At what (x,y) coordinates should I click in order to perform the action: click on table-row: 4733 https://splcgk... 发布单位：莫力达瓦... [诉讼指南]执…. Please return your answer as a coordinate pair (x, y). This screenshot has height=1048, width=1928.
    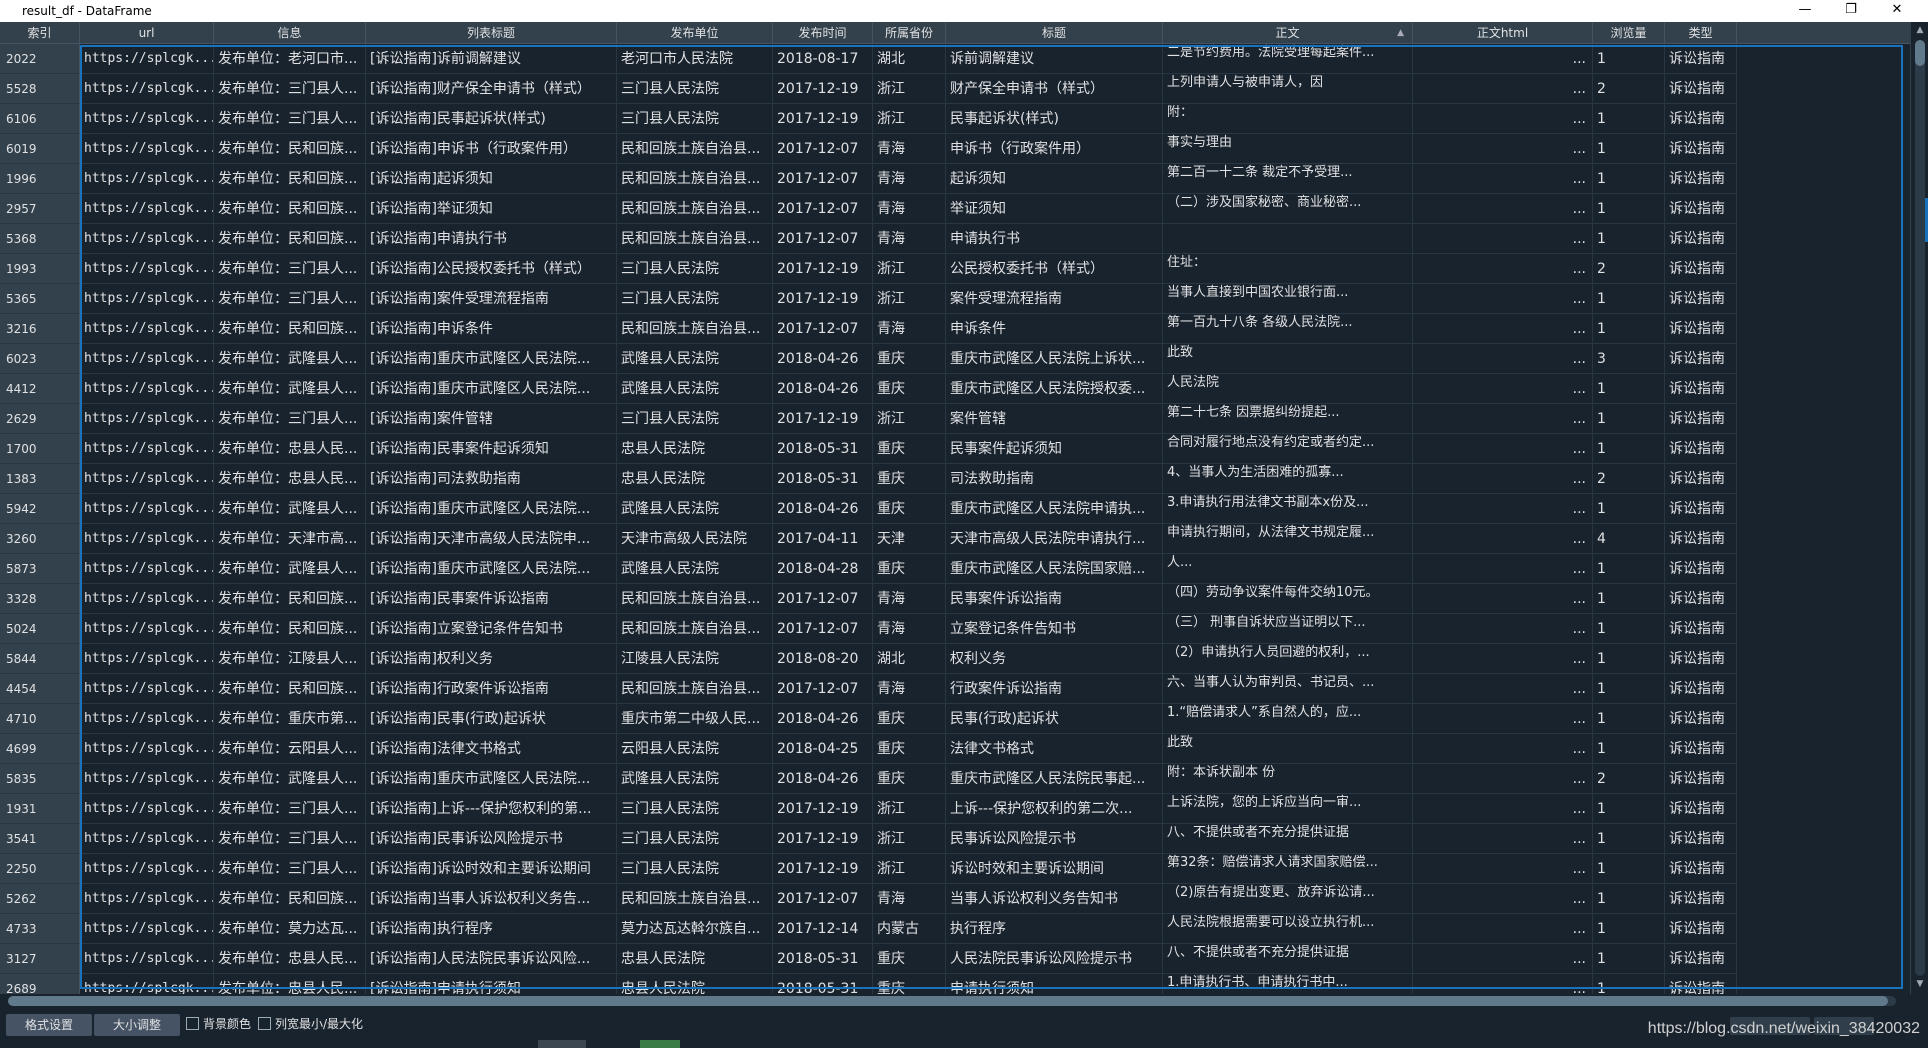
    Looking at the image, I should click on (955, 929).